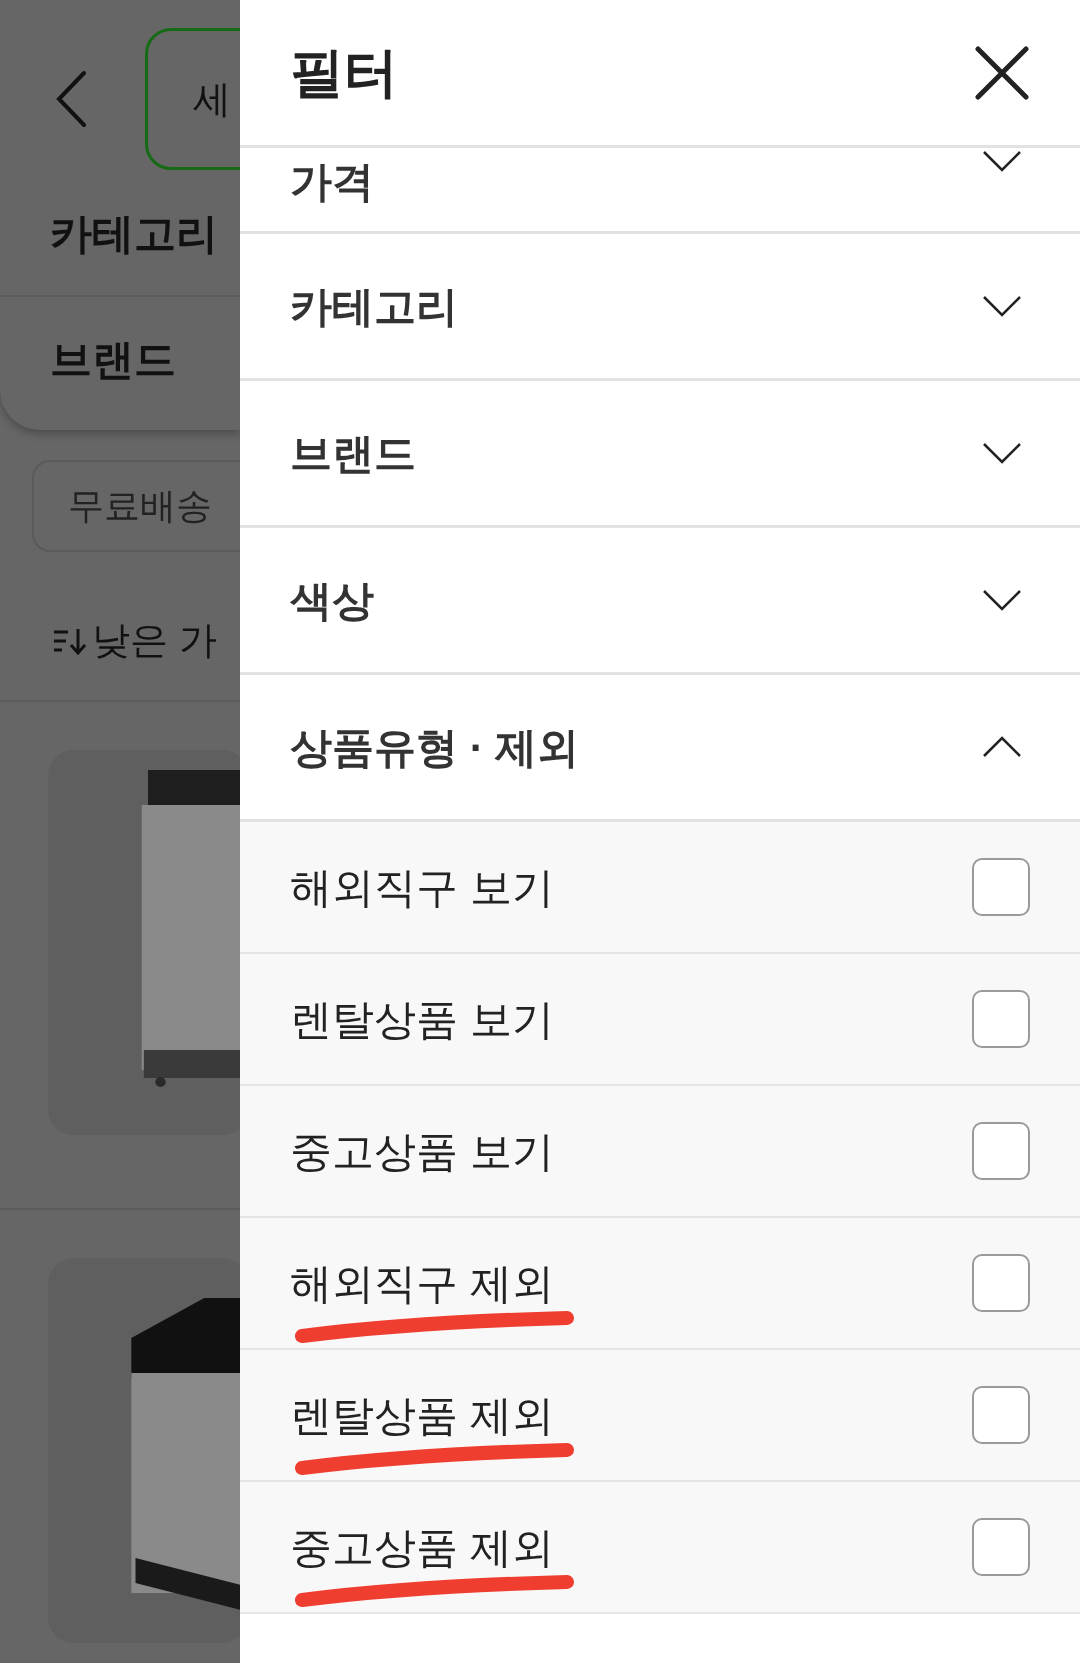 The height and width of the screenshot is (1663, 1080). What do you see at coordinates (422, 1151) in the screenshot?
I see `option-label: 중고상품 보기` at bounding box center [422, 1151].